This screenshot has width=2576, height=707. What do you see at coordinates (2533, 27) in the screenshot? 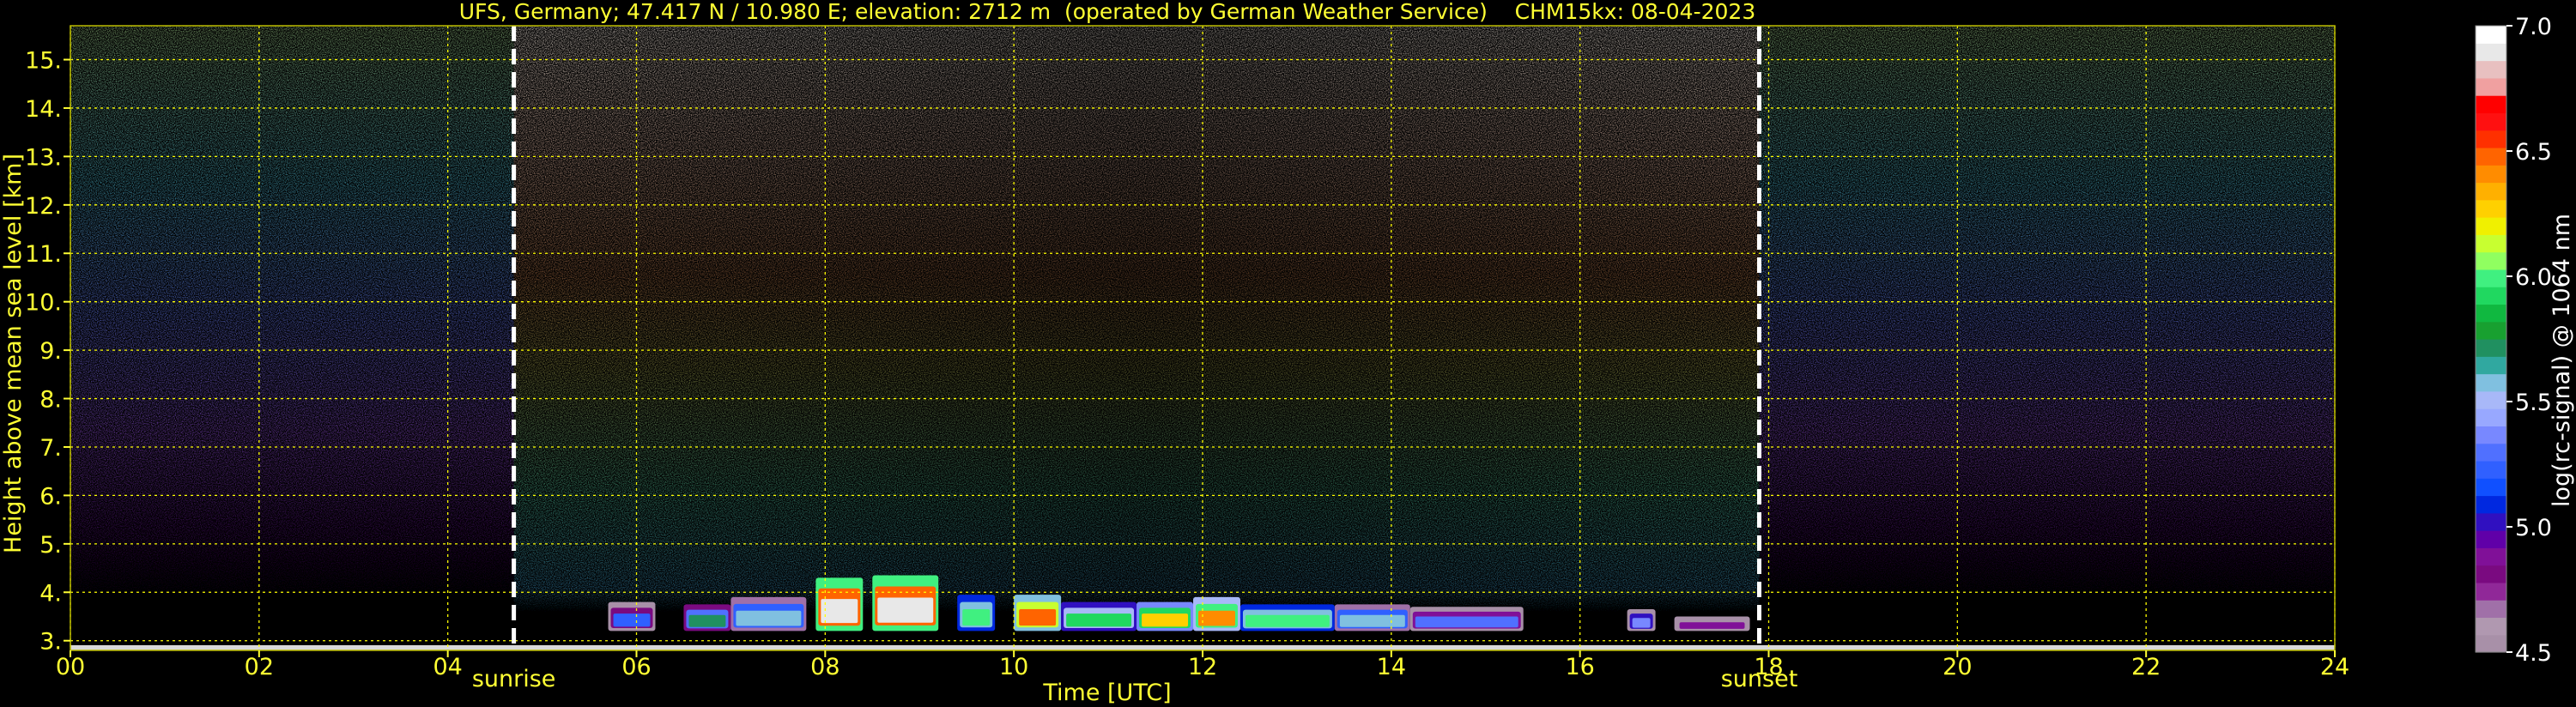
I see `colorbar-tick-label: 7.0` at bounding box center [2533, 27].